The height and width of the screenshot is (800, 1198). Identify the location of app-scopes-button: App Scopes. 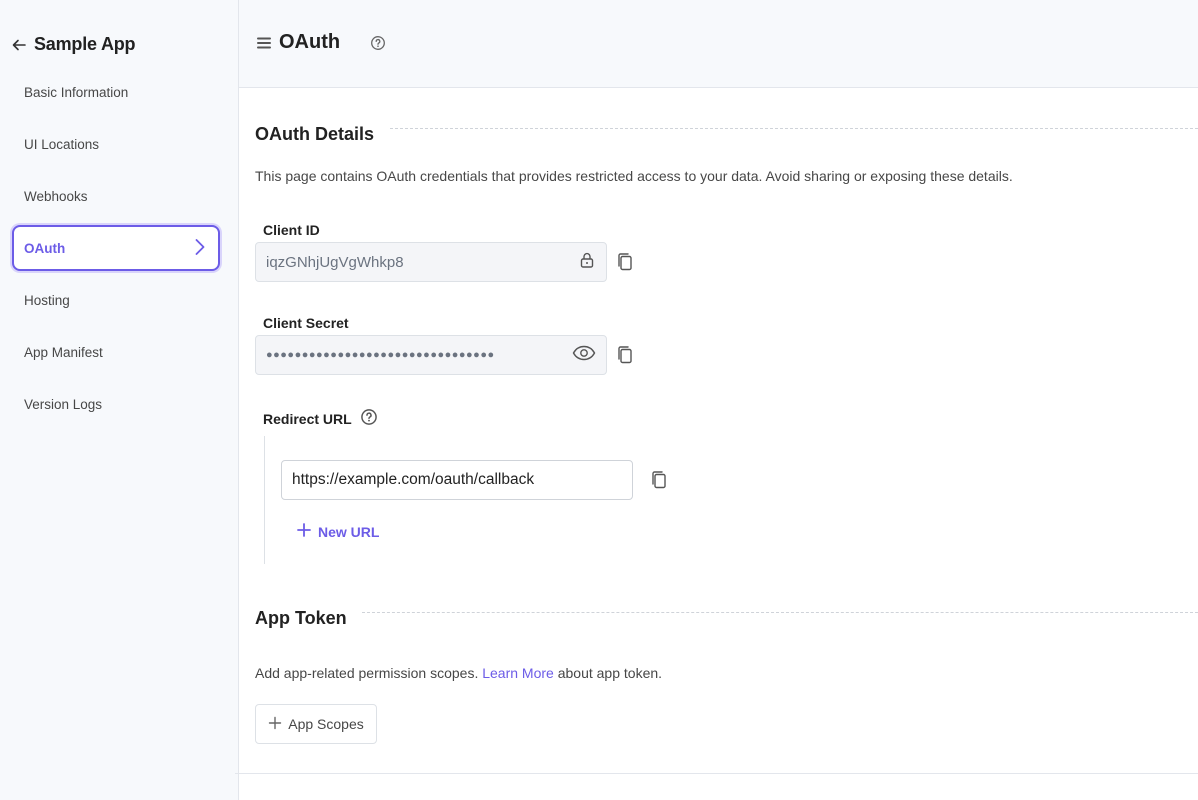
(316, 724).